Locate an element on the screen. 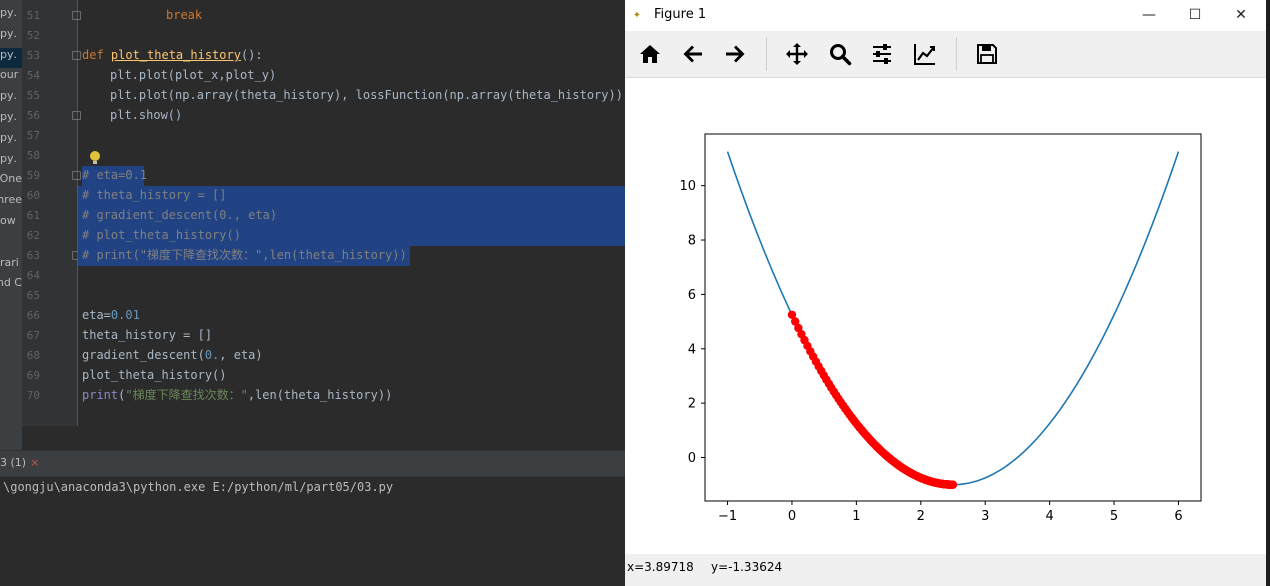 This screenshot has height=586, width=1270. line-number: 68 is located at coordinates (33, 355).